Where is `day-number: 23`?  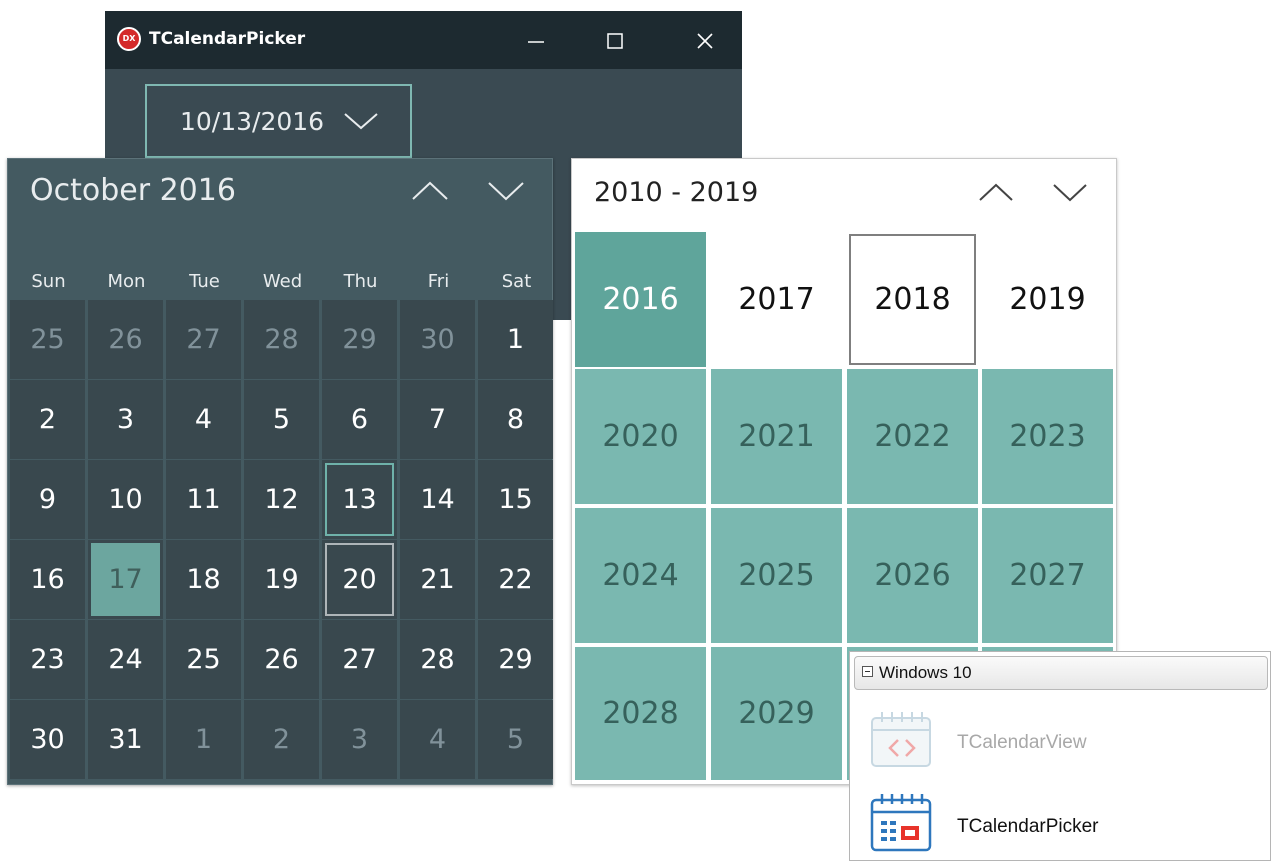 day-number: 23 is located at coordinates (47, 659).